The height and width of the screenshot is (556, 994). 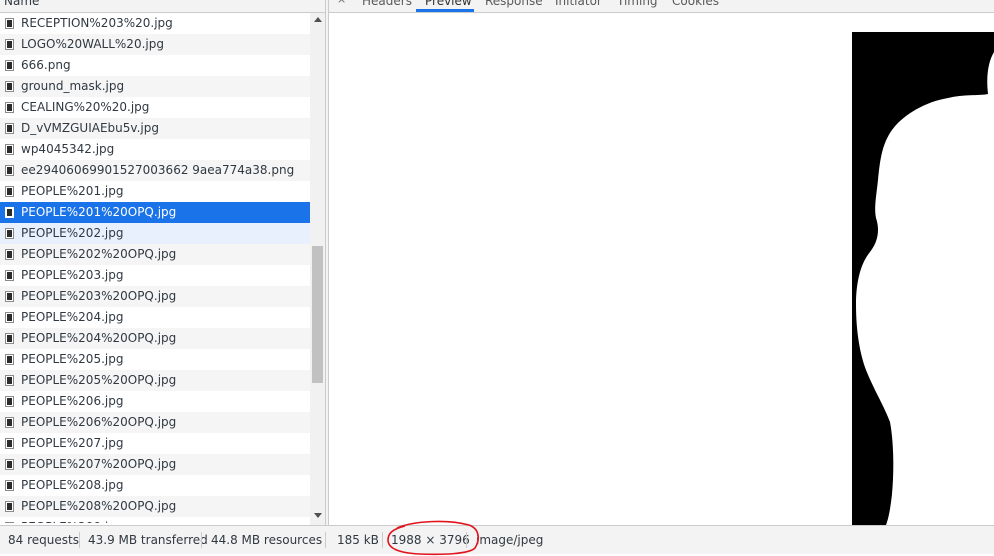 I want to click on tab-response: Response, so click(x=514, y=4).